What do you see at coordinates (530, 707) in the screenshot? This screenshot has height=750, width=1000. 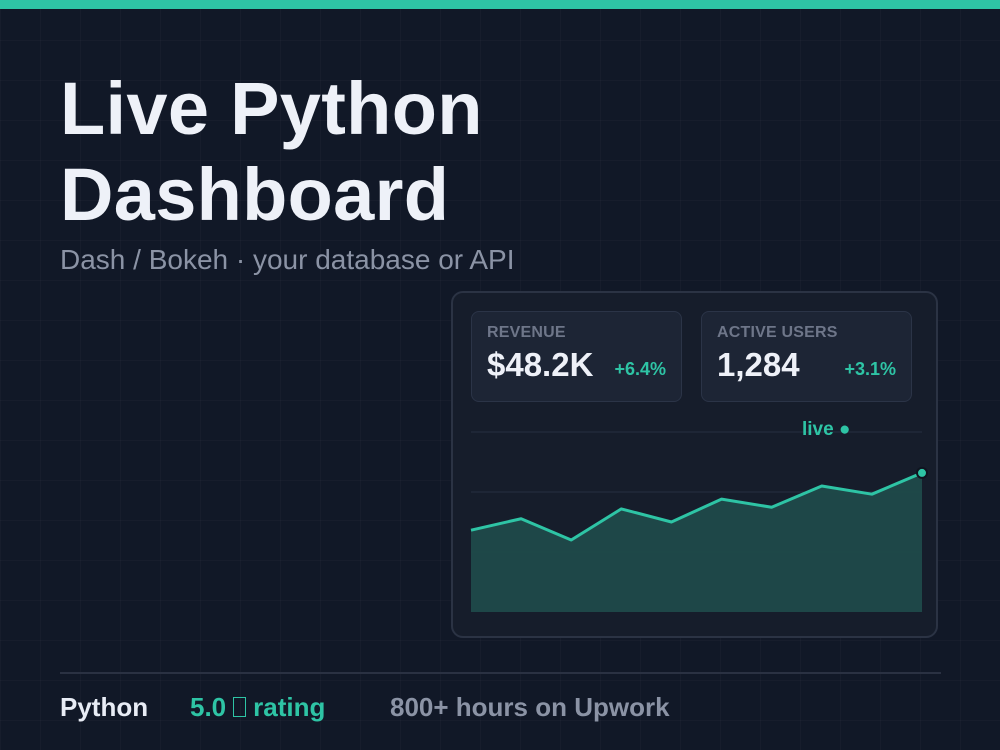 I see `footer-hours: 800+ hours on Upwork` at bounding box center [530, 707].